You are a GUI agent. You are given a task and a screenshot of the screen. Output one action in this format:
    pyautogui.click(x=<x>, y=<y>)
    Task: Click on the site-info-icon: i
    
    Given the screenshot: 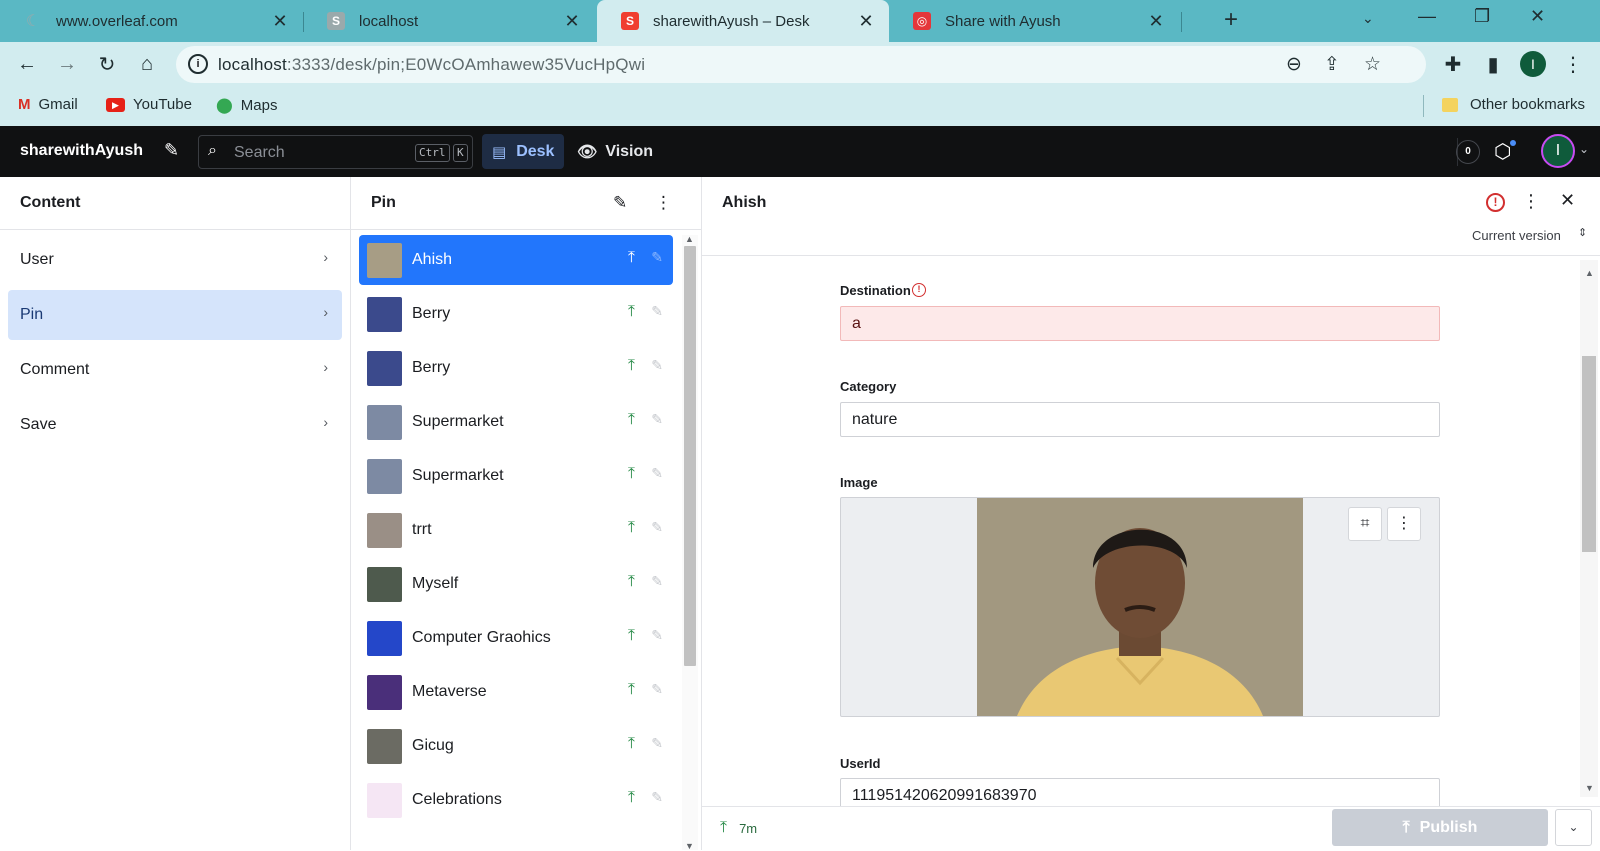 What is the action you would take?
    pyautogui.click(x=198, y=64)
    